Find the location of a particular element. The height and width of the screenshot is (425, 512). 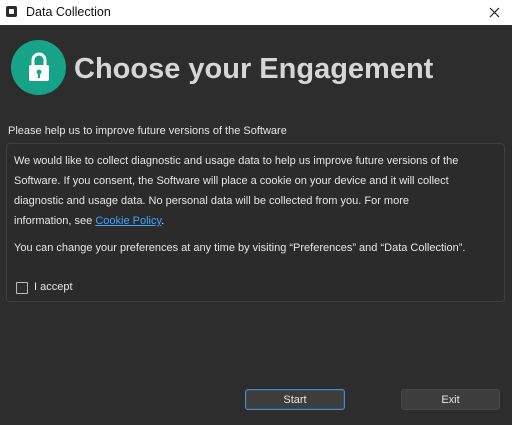

cookie-policy-link: Cookie Policy is located at coordinates (128, 221).